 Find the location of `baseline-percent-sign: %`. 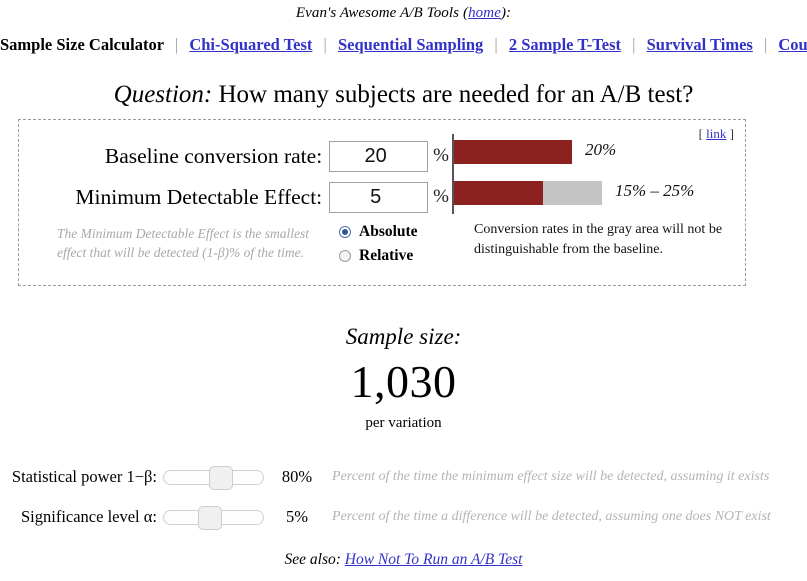

baseline-percent-sign: % is located at coordinates (441, 155).